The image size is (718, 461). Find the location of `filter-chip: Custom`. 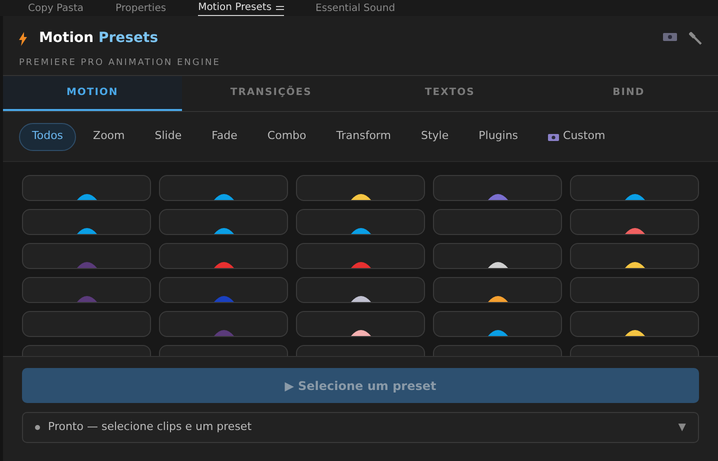

filter-chip: Custom is located at coordinates (576, 136).